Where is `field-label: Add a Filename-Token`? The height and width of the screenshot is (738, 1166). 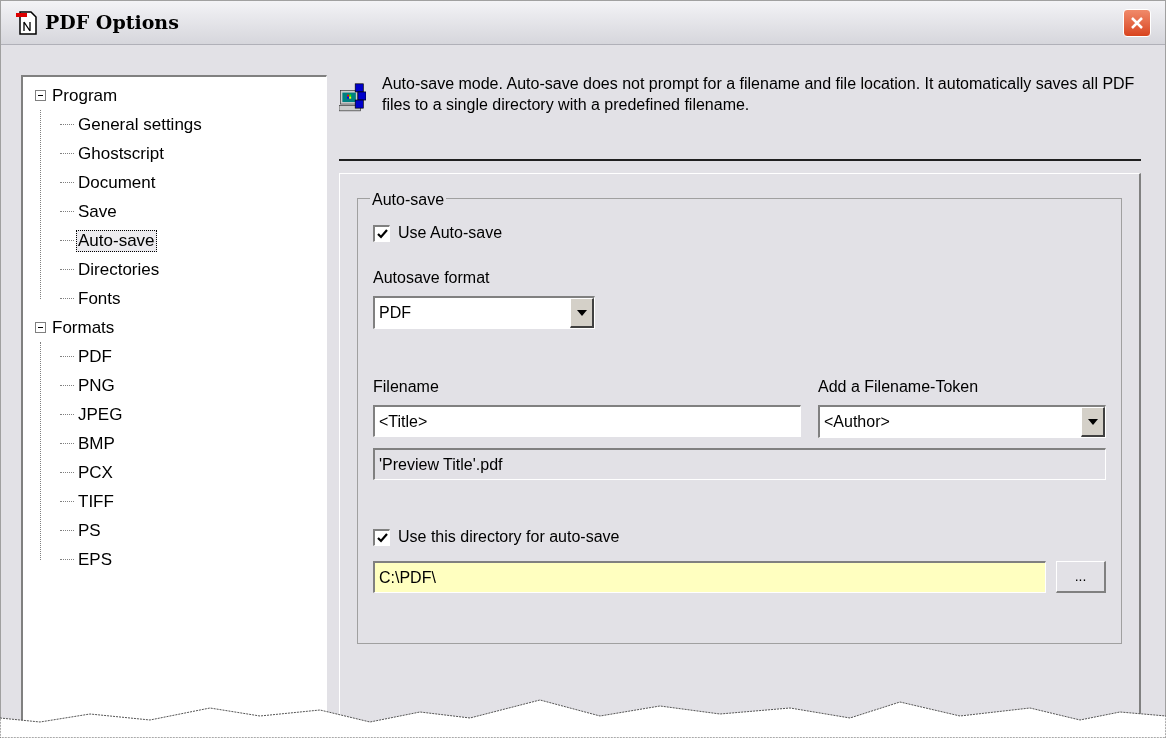 field-label: Add a Filename-Token is located at coordinates (899, 387).